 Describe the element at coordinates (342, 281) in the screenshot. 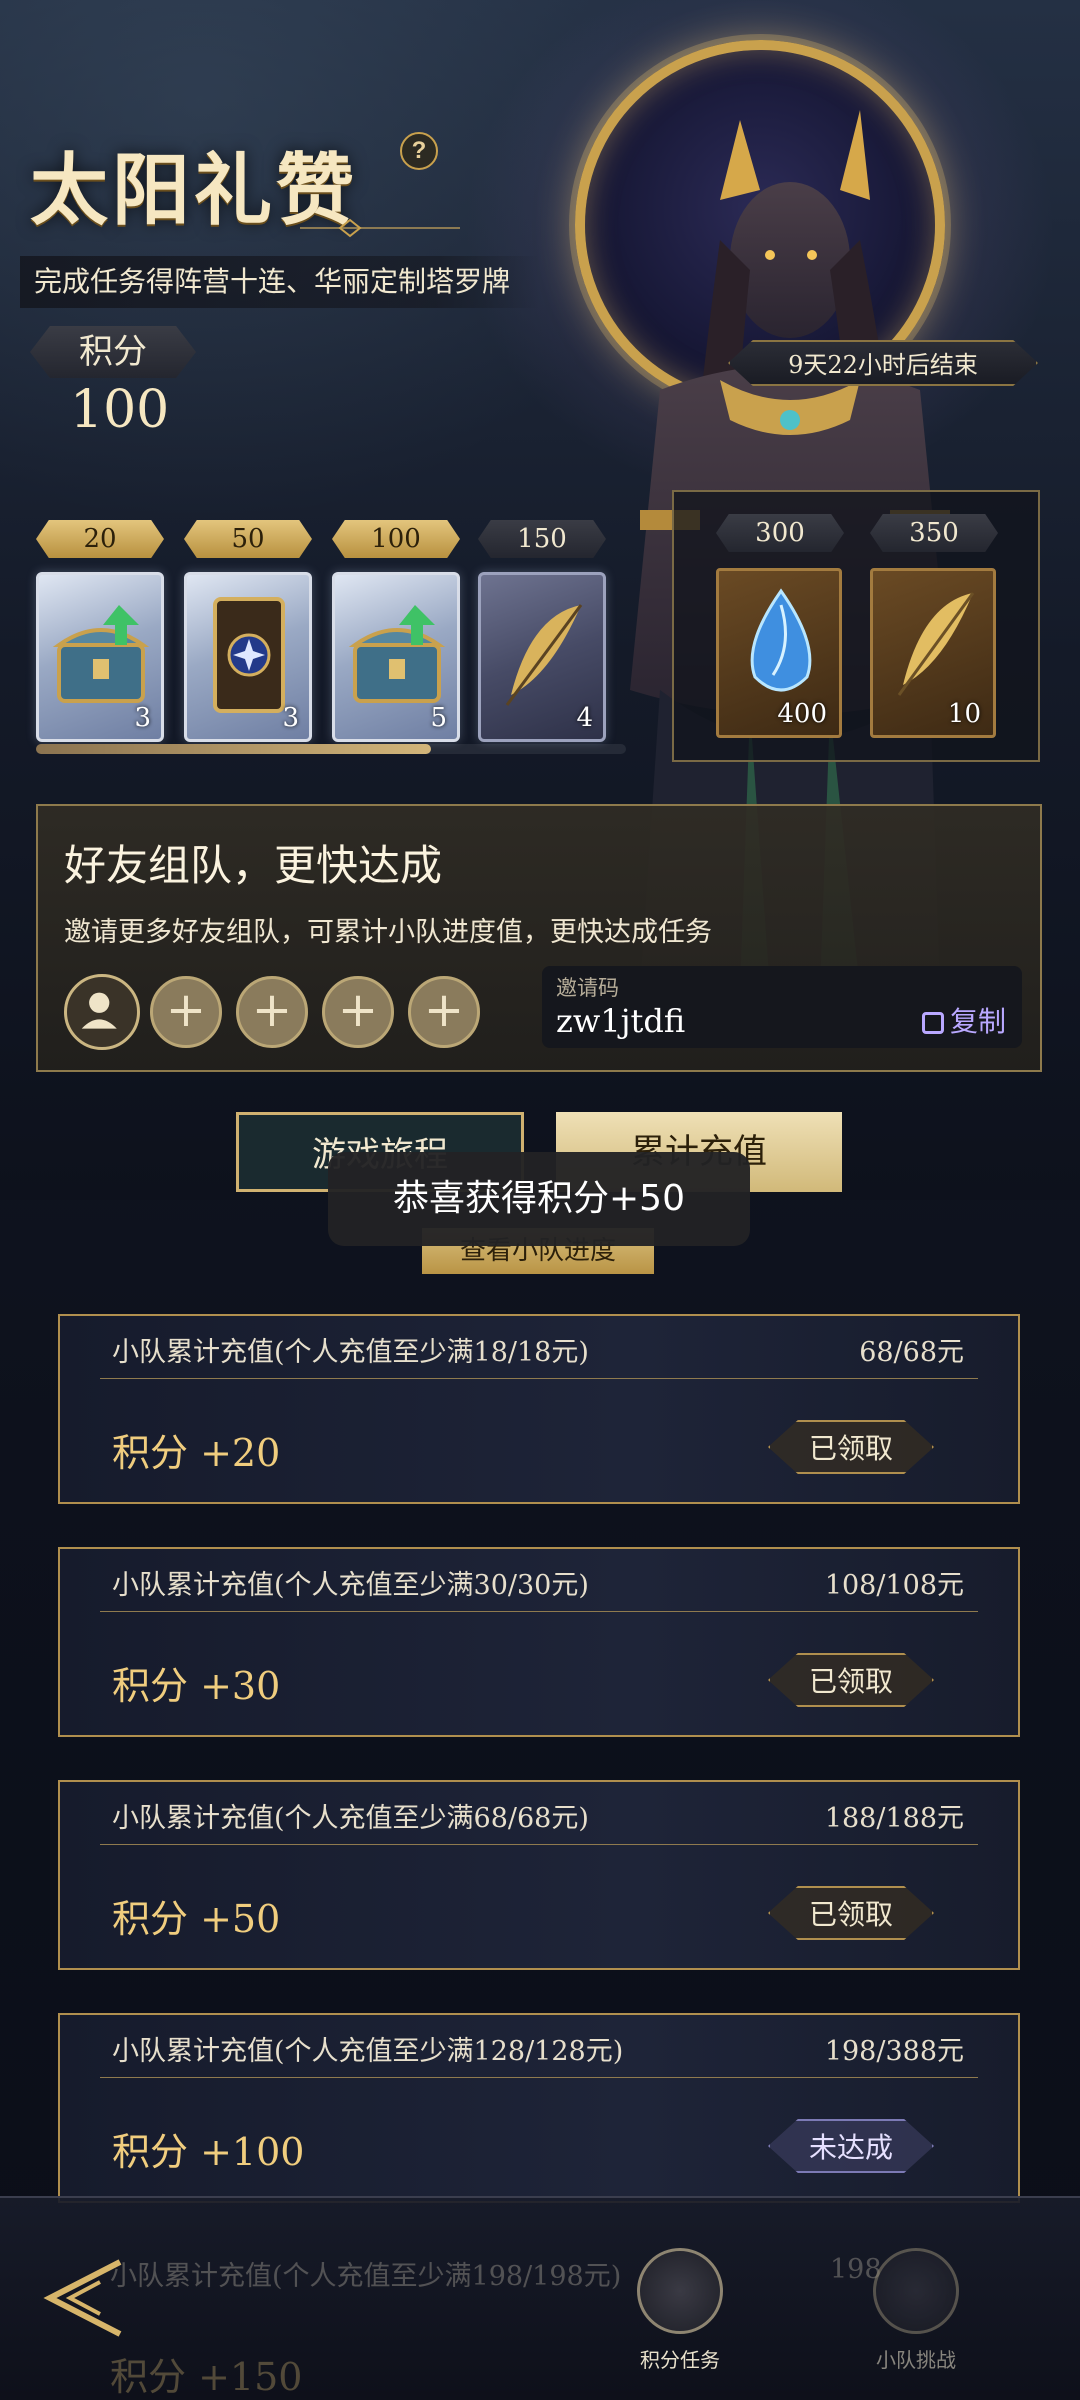

I see `subtitle-highlight: 阵营十连、华丽定制塔罗牌` at that location.